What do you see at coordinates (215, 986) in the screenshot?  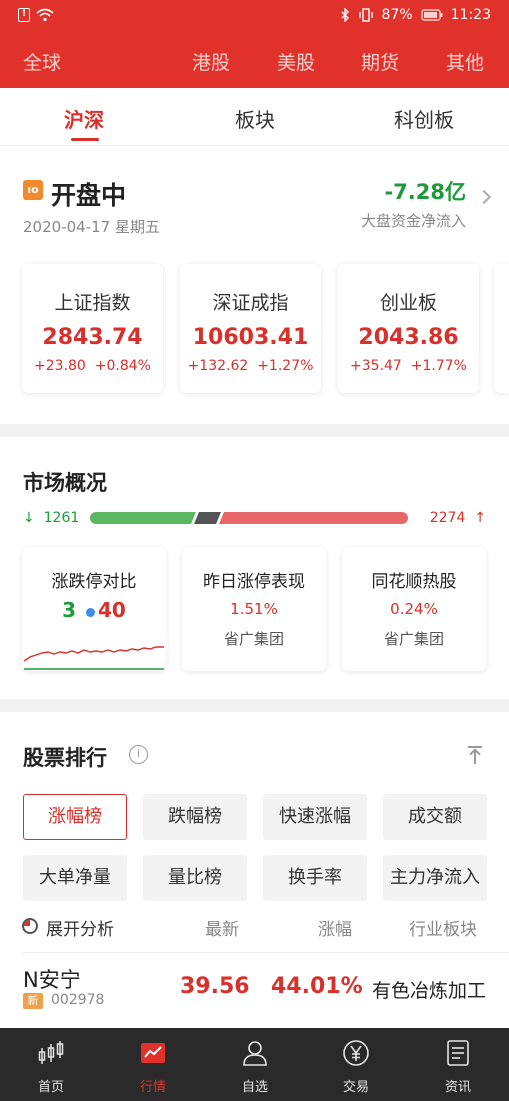 I see `stock-price: 39.56` at bounding box center [215, 986].